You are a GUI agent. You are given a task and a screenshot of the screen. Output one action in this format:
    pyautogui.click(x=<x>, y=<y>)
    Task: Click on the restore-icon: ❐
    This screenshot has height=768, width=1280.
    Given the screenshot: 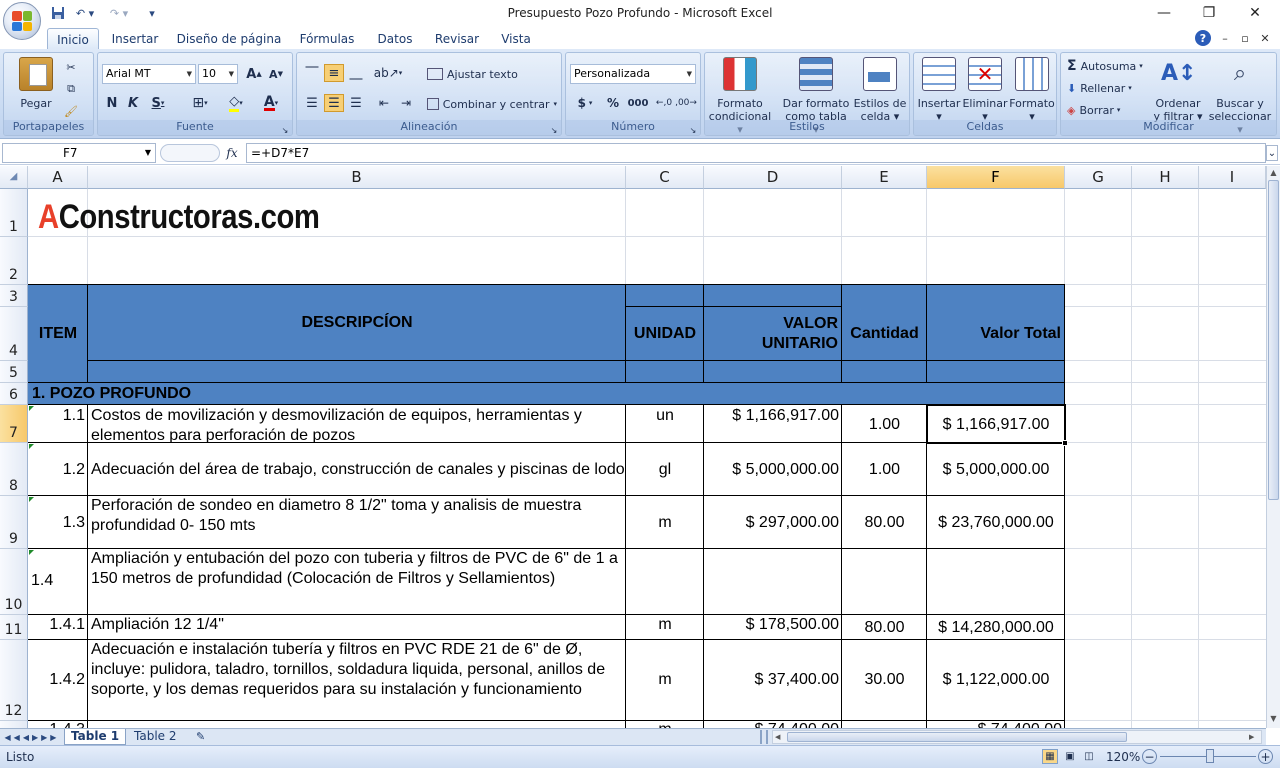 What is the action you would take?
    pyautogui.click(x=1209, y=13)
    